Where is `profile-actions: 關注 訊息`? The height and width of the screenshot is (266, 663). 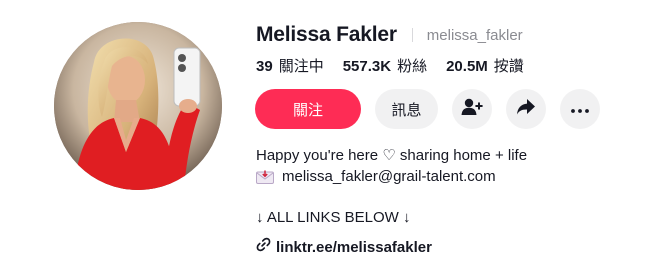
profile-actions: 關注 訊息 is located at coordinates (434, 109).